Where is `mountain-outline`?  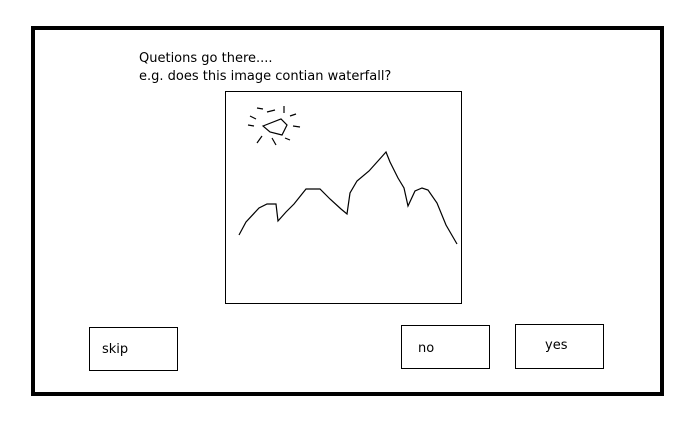
mountain-outline is located at coordinates (348, 197).